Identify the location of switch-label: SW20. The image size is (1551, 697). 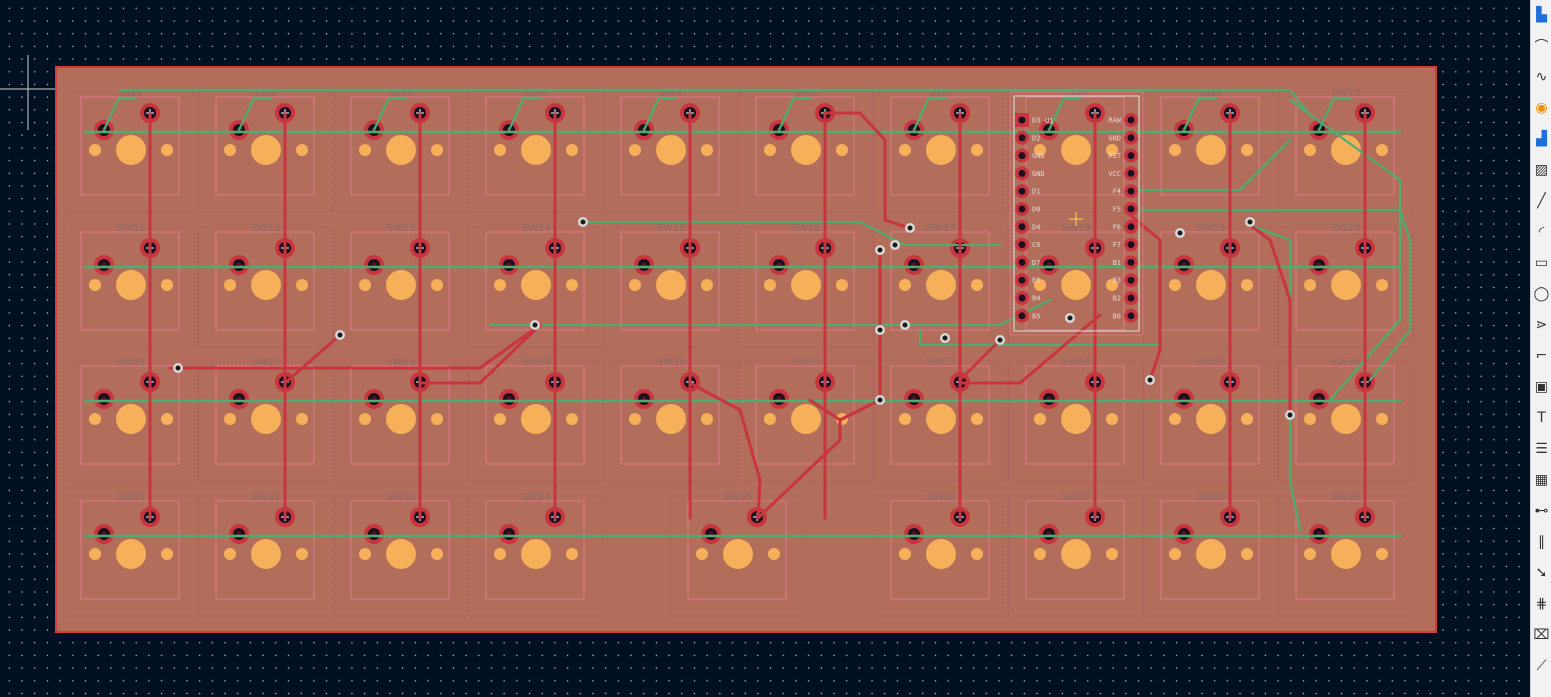
(1346, 228).